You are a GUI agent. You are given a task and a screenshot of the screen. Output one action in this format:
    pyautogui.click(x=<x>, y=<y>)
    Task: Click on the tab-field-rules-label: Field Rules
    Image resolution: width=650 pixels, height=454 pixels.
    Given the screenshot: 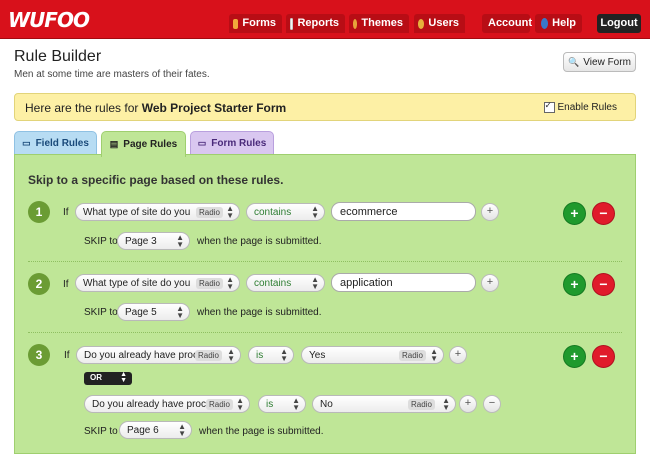 What is the action you would take?
    pyautogui.click(x=62, y=143)
    